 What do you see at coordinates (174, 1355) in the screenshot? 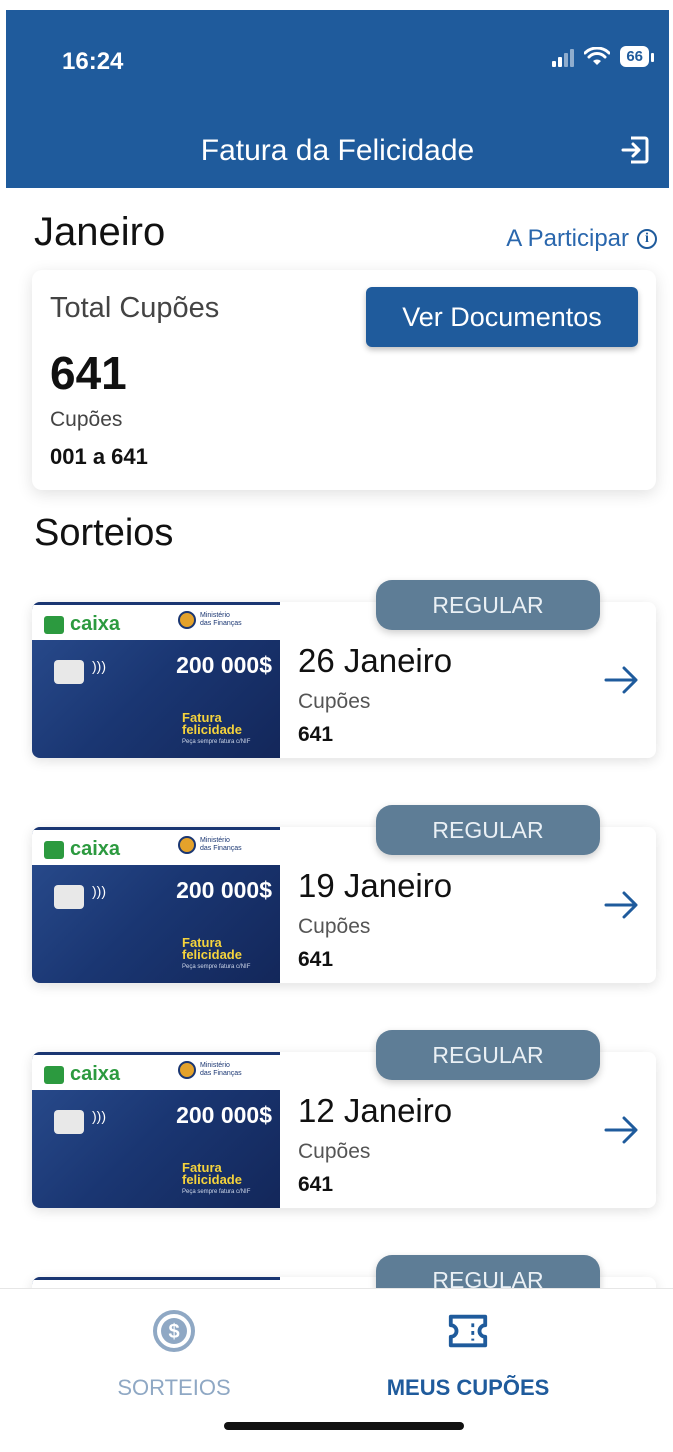
I see `tab-sorteios: $ SORTEIOS` at bounding box center [174, 1355].